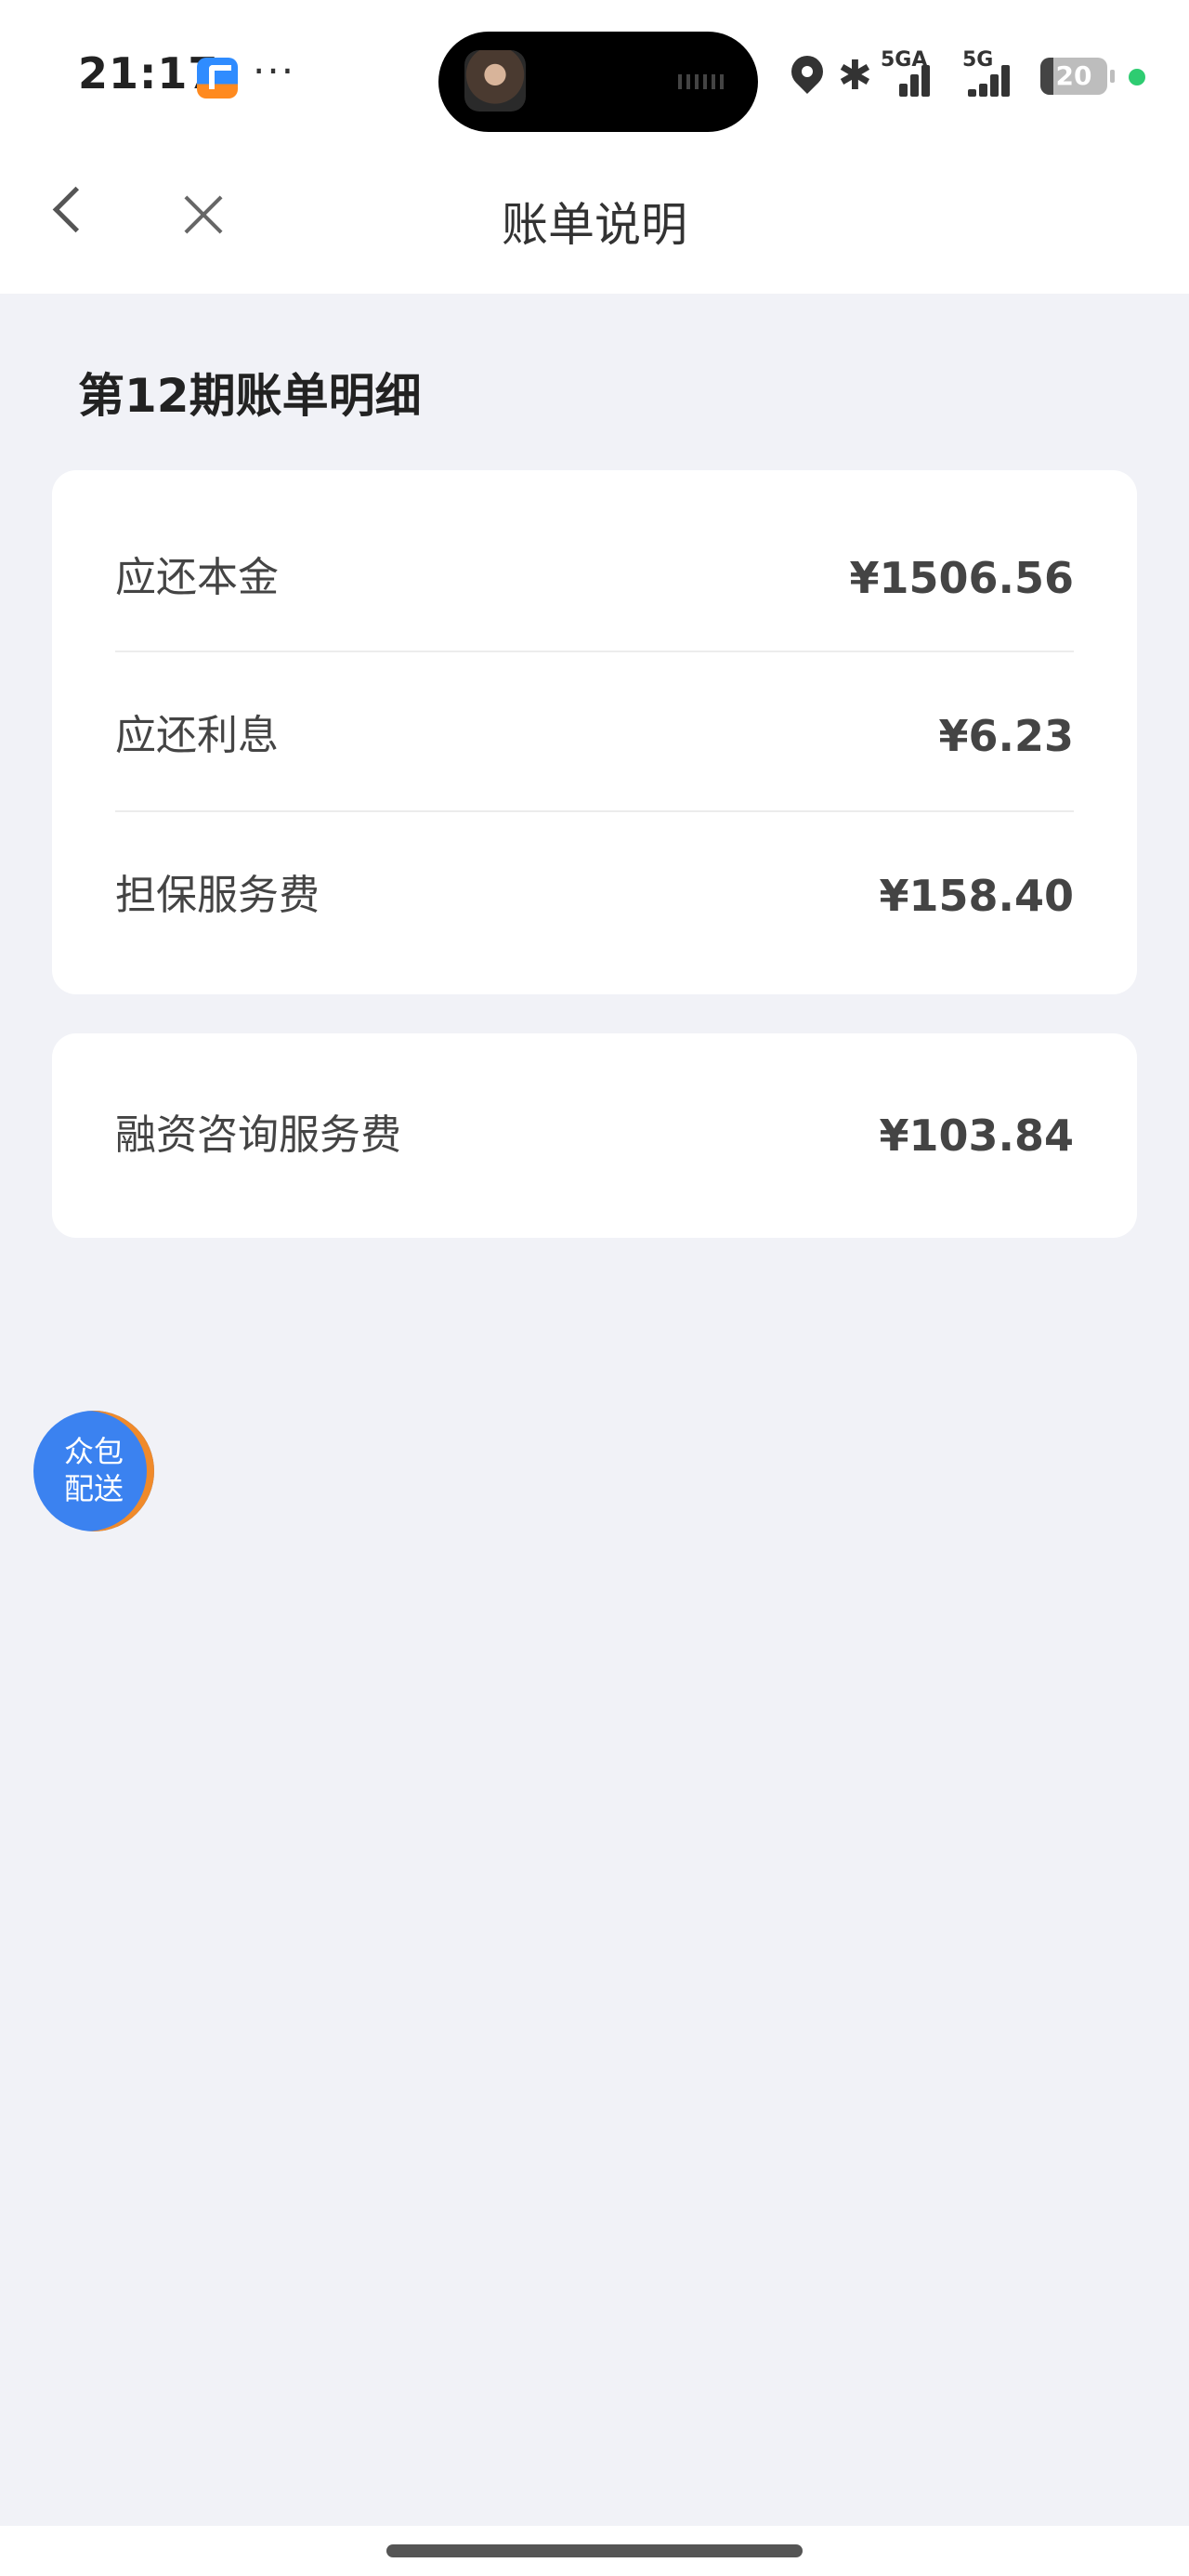  I want to click on home-indicator, so click(594, 2550).